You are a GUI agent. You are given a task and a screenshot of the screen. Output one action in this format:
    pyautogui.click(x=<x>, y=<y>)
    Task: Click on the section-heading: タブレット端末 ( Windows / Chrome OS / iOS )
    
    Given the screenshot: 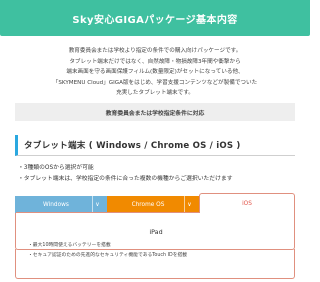 What is the action you would take?
    pyautogui.click(x=155, y=145)
    